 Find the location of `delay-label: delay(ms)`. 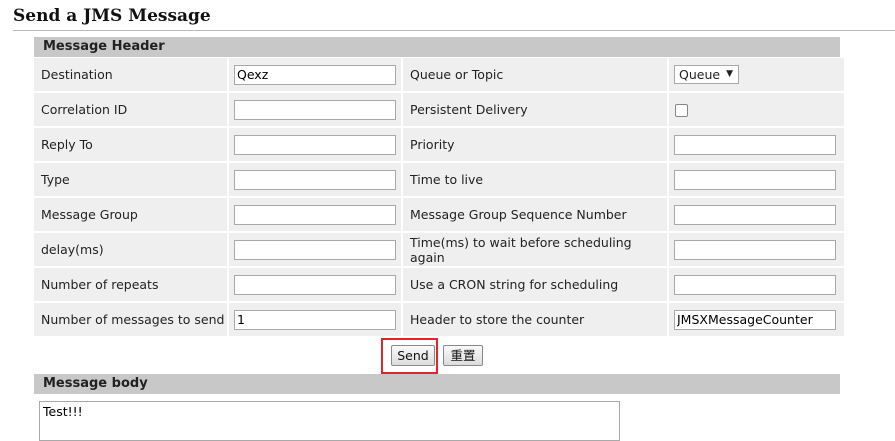

delay-label: delay(ms) is located at coordinates (130, 249).